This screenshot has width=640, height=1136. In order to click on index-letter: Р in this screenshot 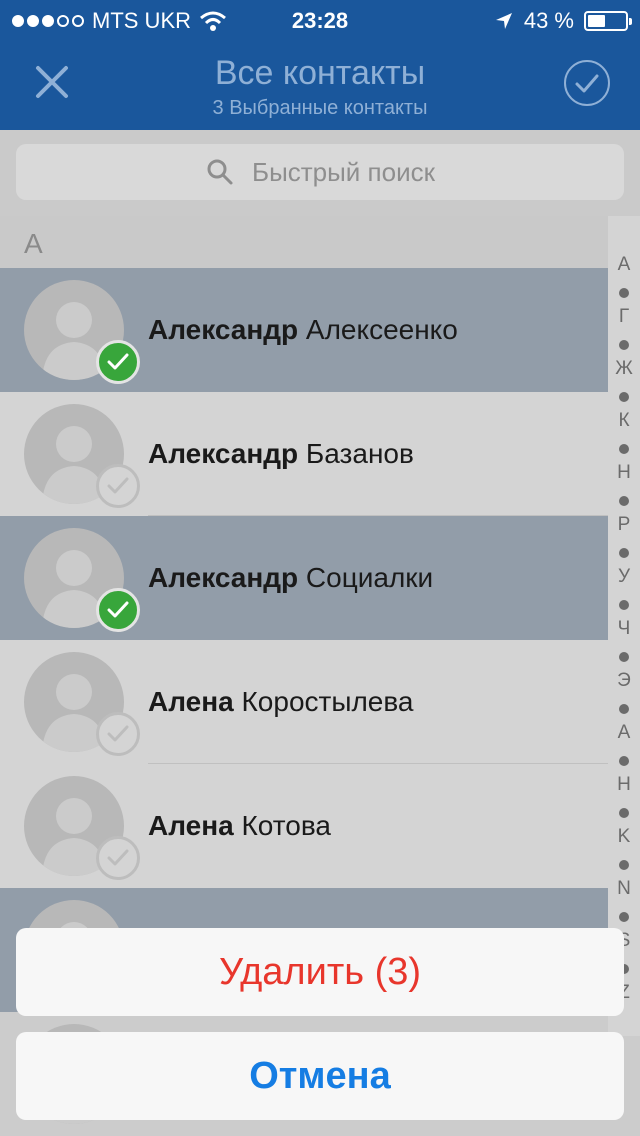, I will do `click(624, 525)`.